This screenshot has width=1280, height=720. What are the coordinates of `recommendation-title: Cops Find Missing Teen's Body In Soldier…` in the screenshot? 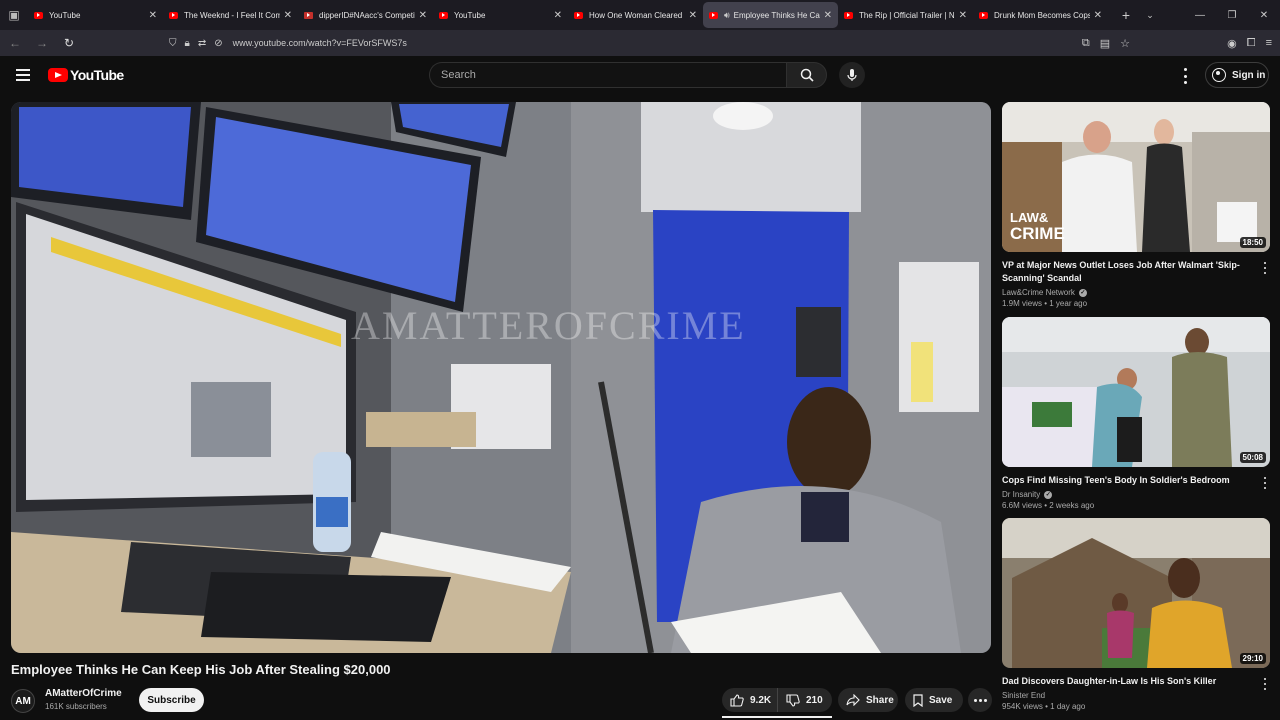 It's located at (1127, 480).